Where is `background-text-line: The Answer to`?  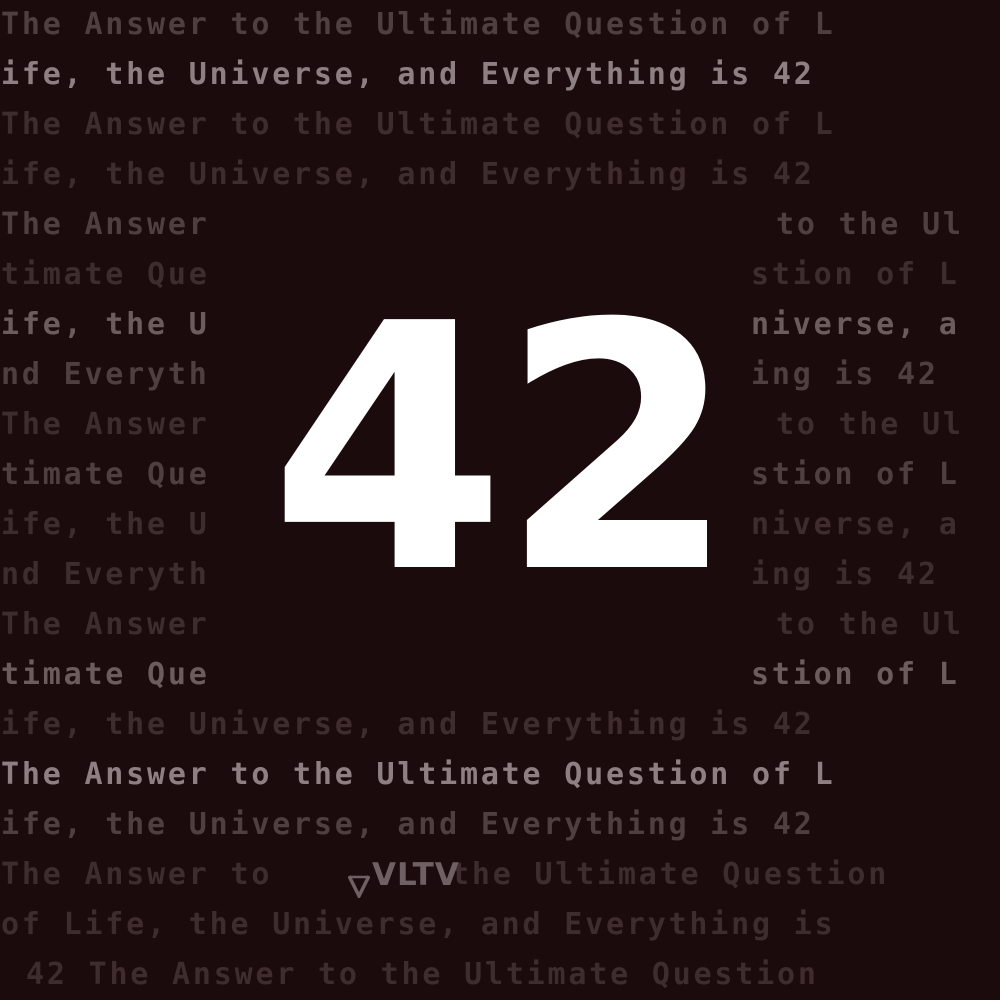 background-text-line: The Answer to is located at coordinates (137, 874).